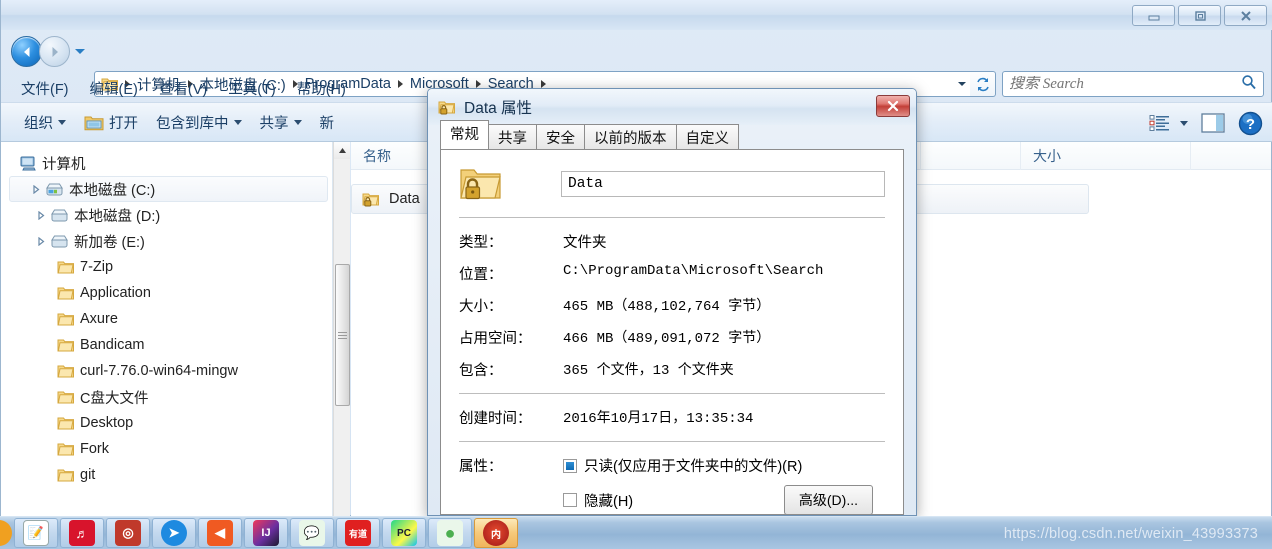  I want to click on forward-button, so click(54, 51).